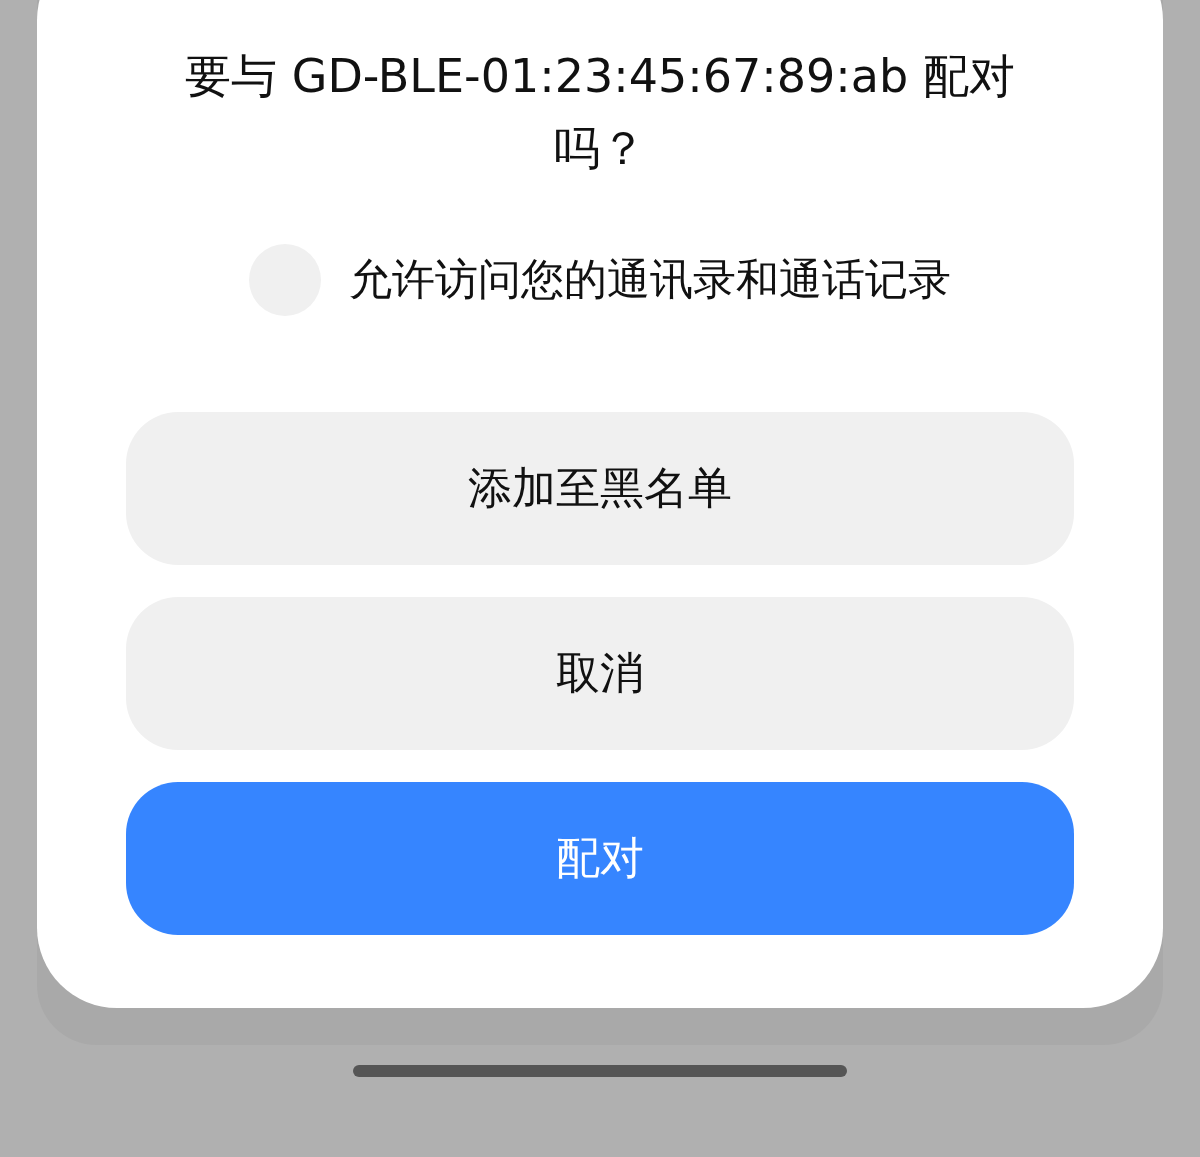 The image size is (1200, 1157). I want to click on dialog-title: 要与 GD-BLE-01:23:45:67:89:ab 配对吗？, so click(600, 112).